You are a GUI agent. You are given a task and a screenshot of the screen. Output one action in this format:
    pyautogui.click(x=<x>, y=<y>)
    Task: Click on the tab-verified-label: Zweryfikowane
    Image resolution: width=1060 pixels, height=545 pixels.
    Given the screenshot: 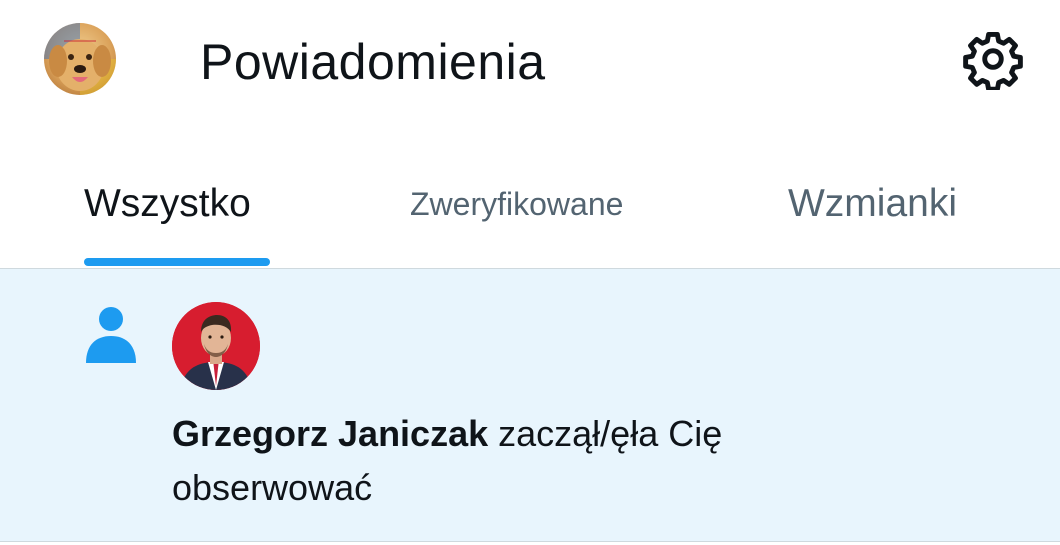 What is the action you would take?
    pyautogui.click(x=517, y=204)
    